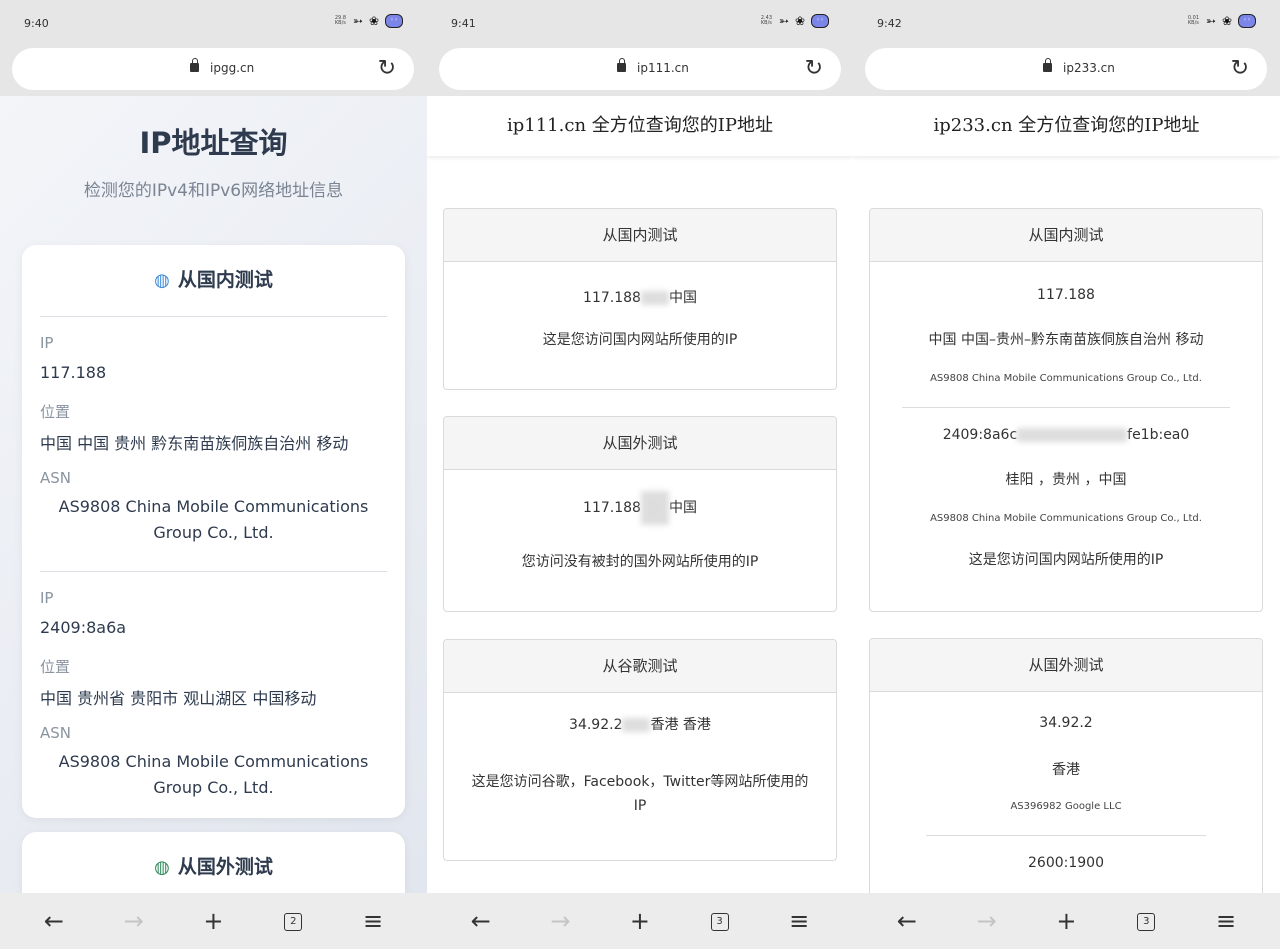 The image size is (1280, 949). What do you see at coordinates (640, 443) in the screenshot?
I see `box-title: 从国外测试` at bounding box center [640, 443].